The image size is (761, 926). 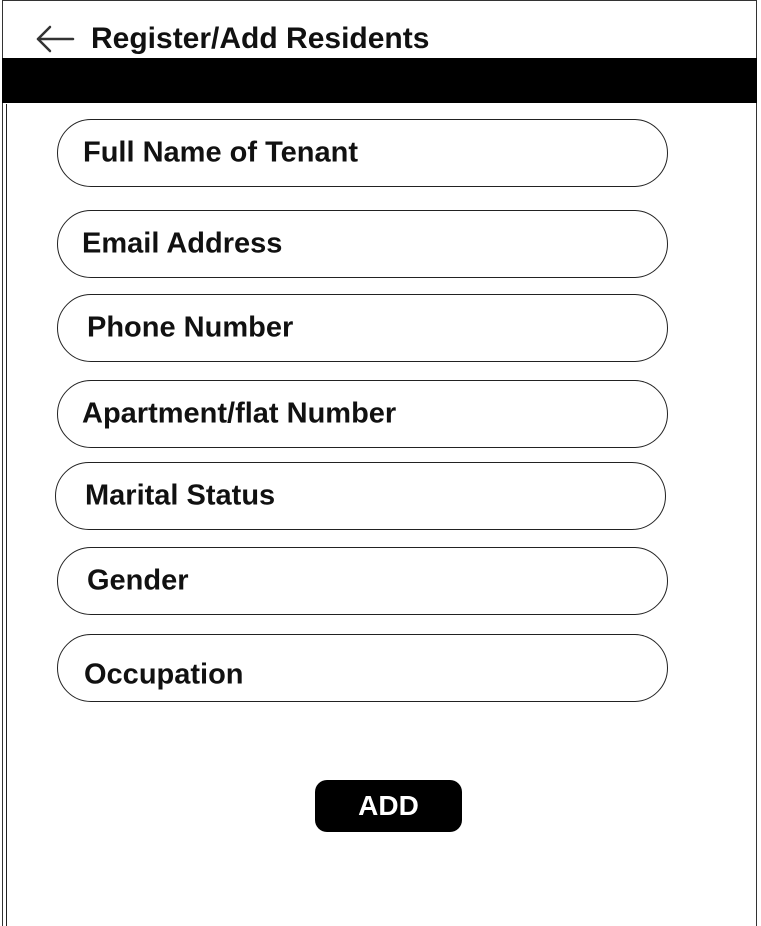 What do you see at coordinates (138, 580) in the screenshot?
I see `gender-placeholder: Gender` at bounding box center [138, 580].